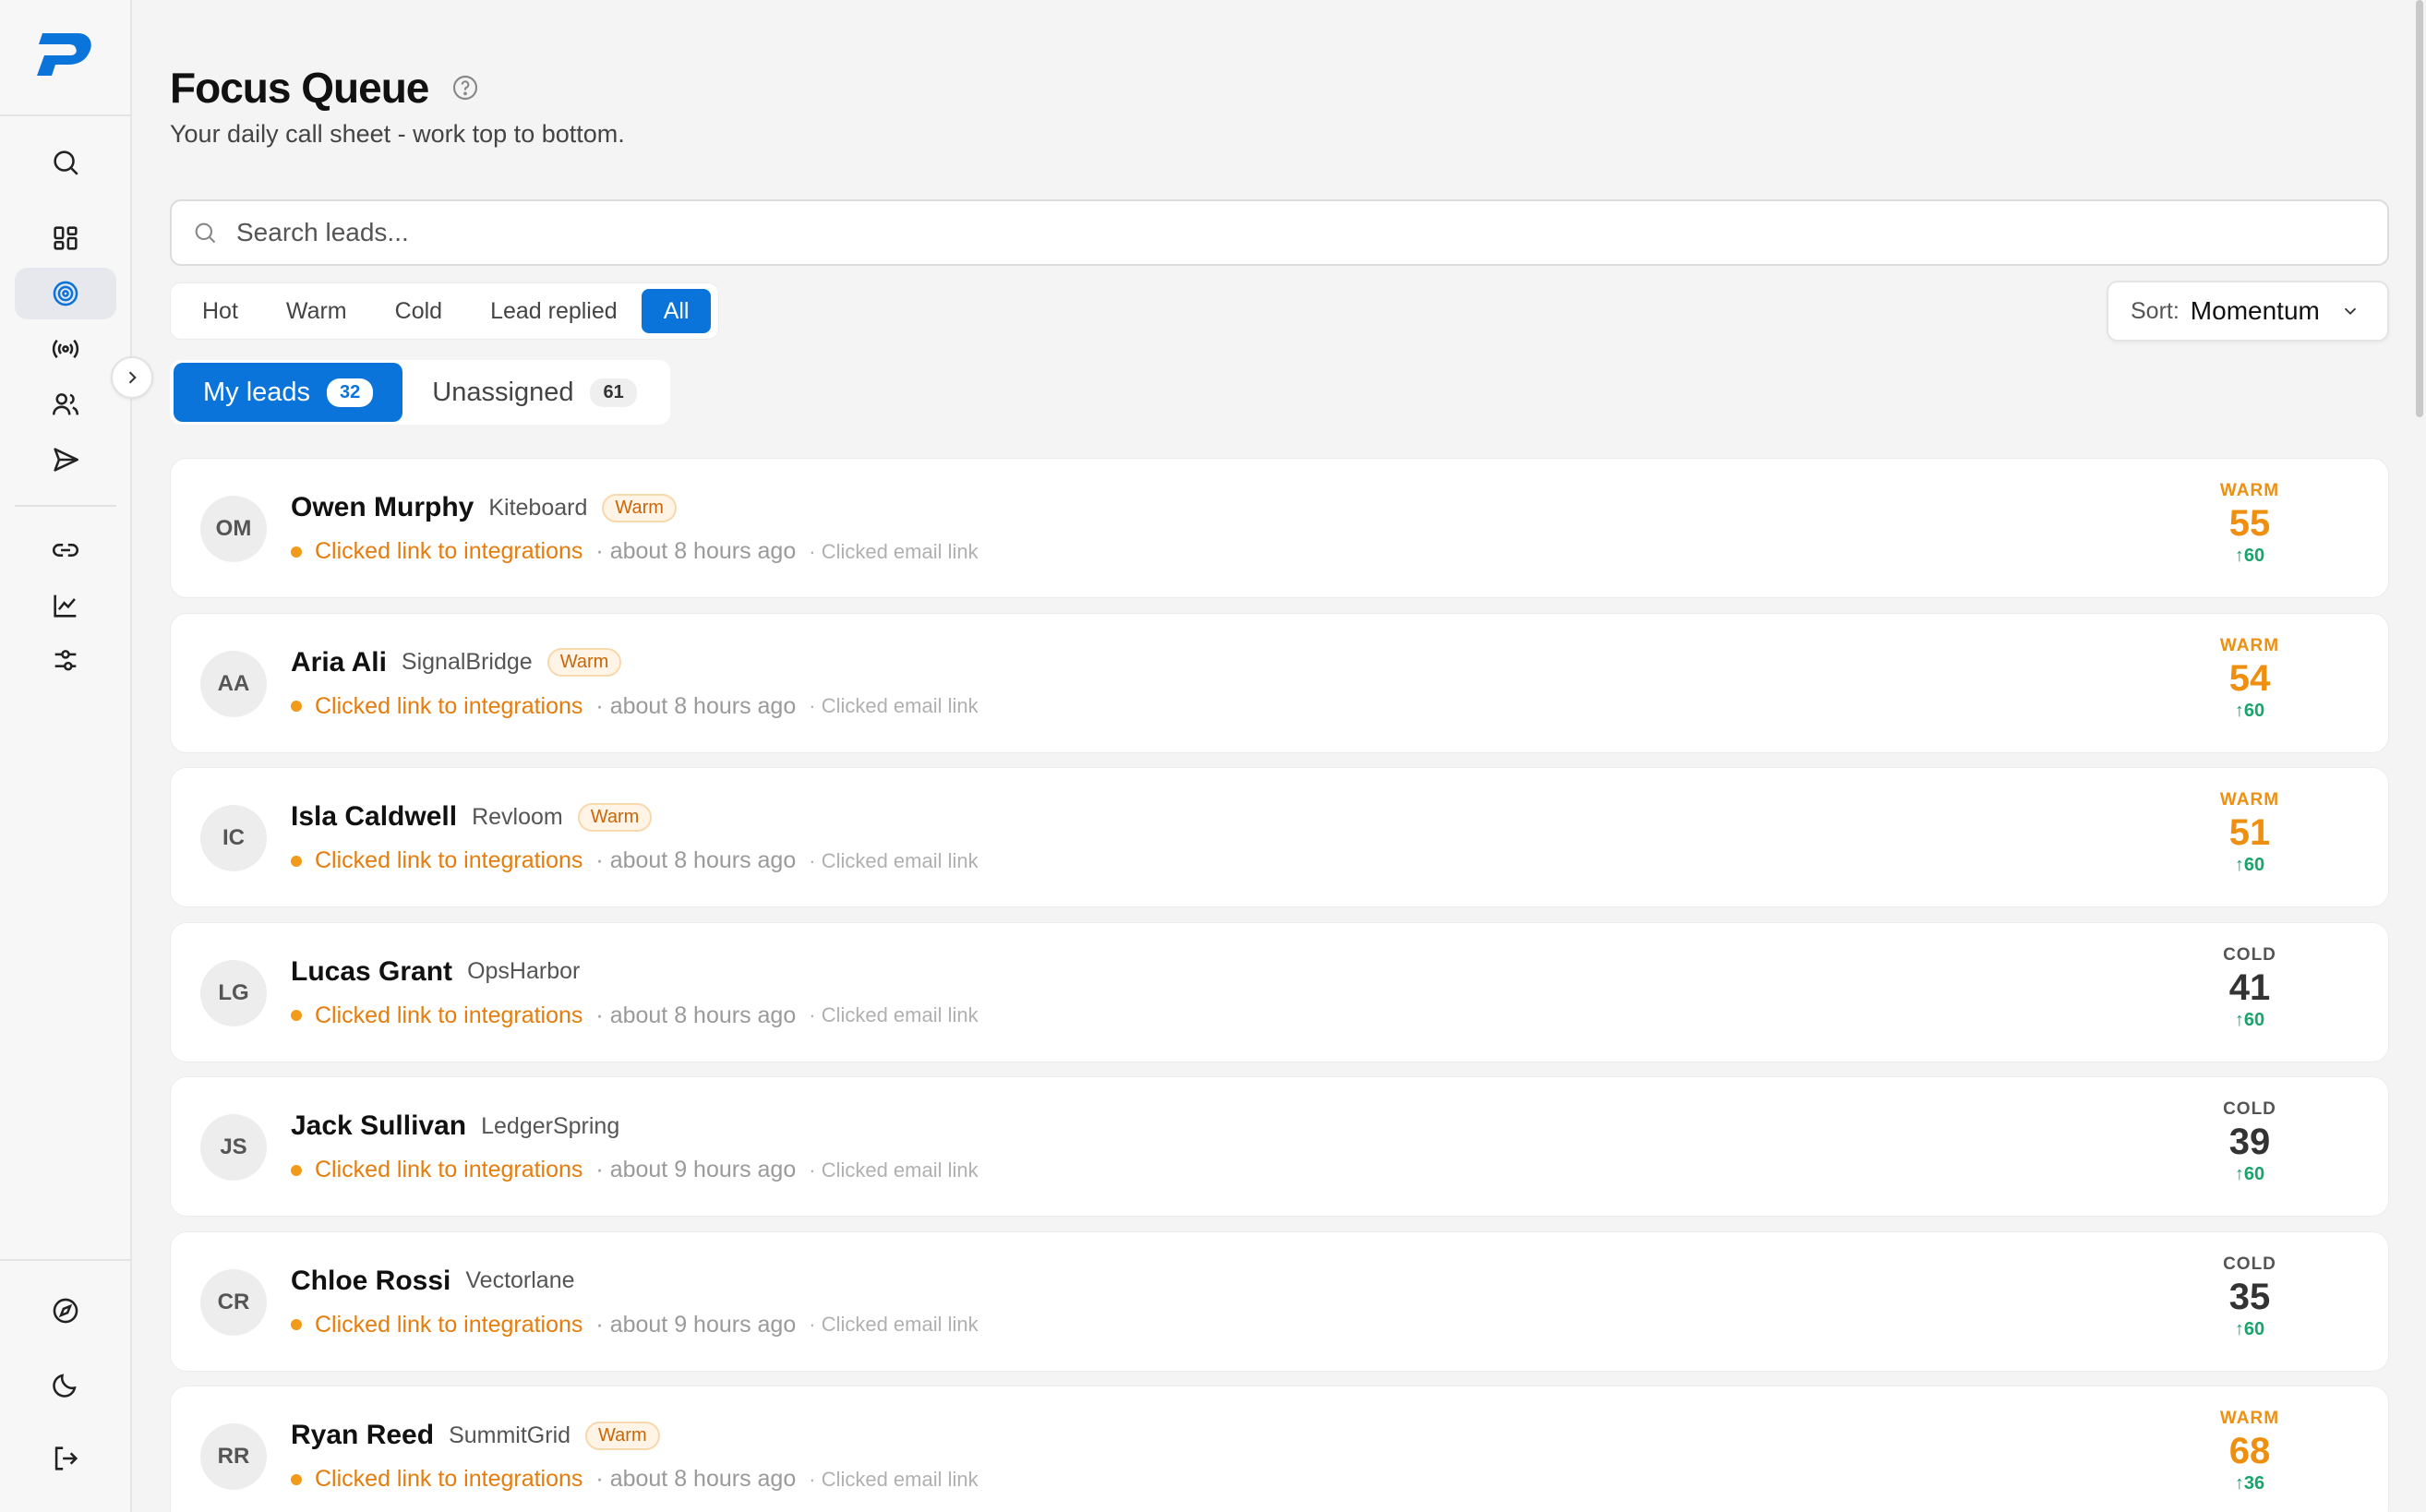  Describe the element at coordinates (418, 311) in the screenshot. I see `filter-cold: Cold` at that location.